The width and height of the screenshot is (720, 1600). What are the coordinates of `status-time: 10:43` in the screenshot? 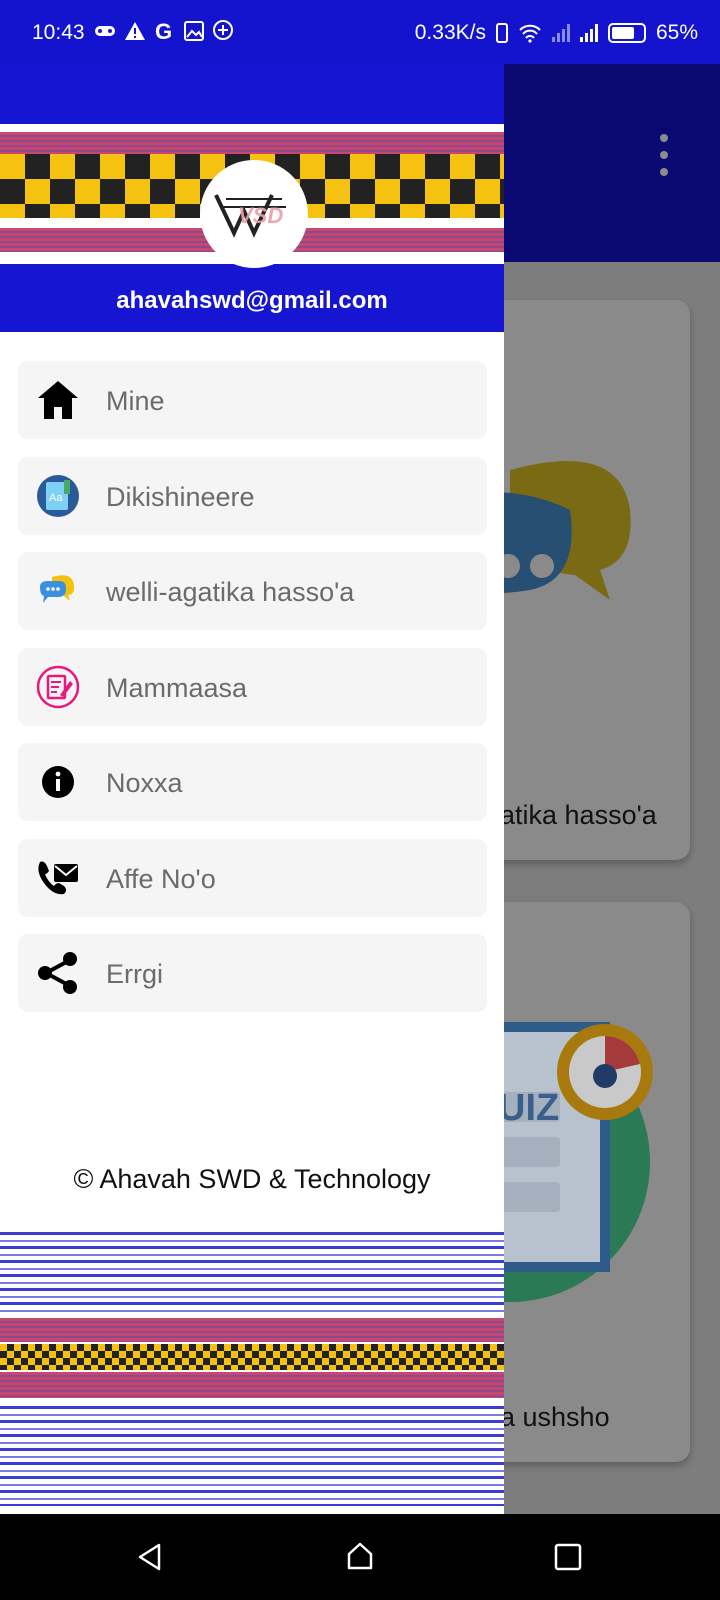 It's located at (58, 32).